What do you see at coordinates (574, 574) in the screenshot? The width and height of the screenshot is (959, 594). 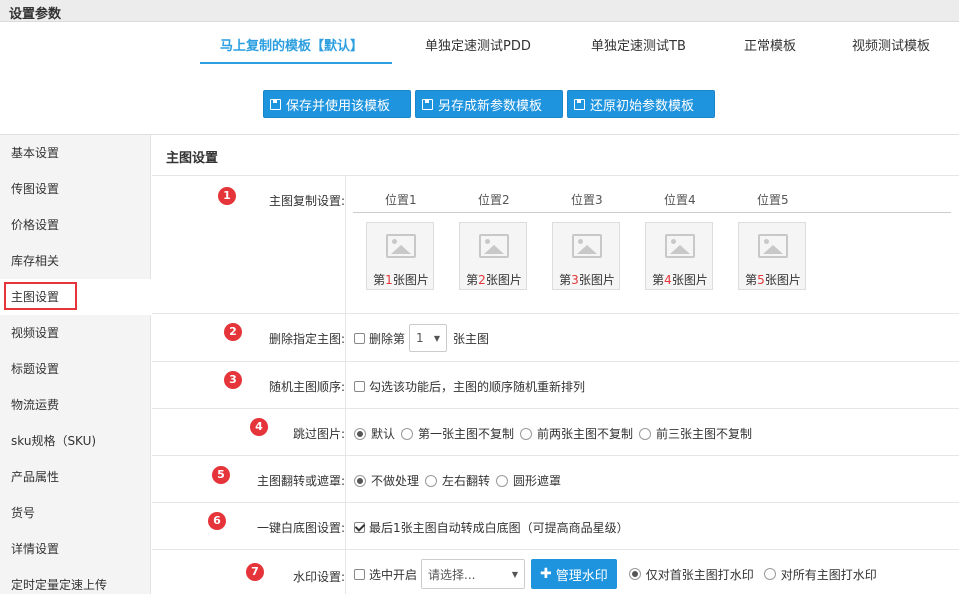 I see `manage-watermark-button: ✚ 管理水印` at bounding box center [574, 574].